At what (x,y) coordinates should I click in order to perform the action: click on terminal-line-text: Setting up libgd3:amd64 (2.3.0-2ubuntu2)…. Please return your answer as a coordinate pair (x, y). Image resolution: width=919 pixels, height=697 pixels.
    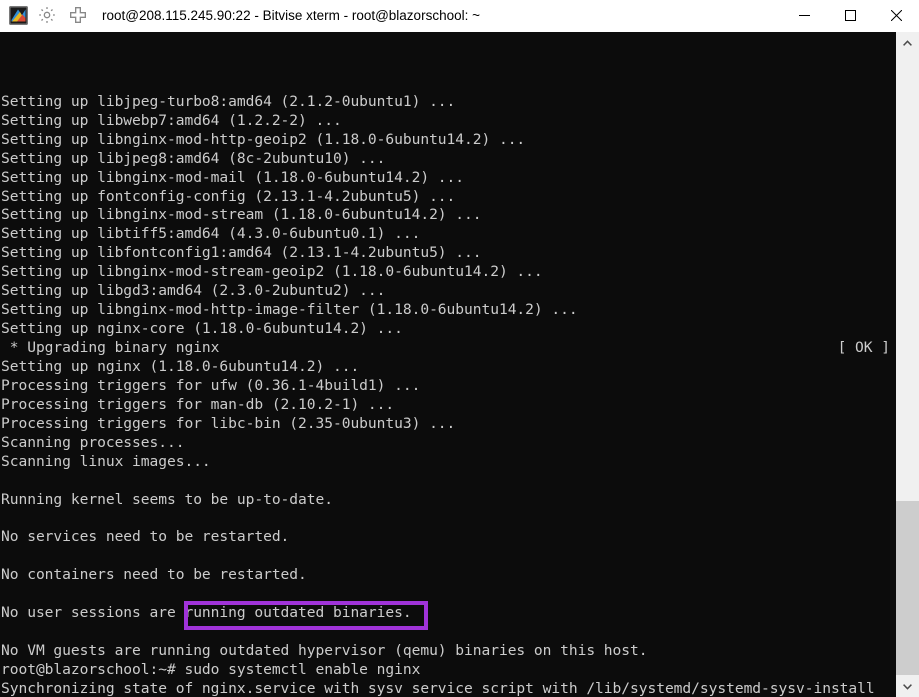
    Looking at the image, I should click on (193, 291).